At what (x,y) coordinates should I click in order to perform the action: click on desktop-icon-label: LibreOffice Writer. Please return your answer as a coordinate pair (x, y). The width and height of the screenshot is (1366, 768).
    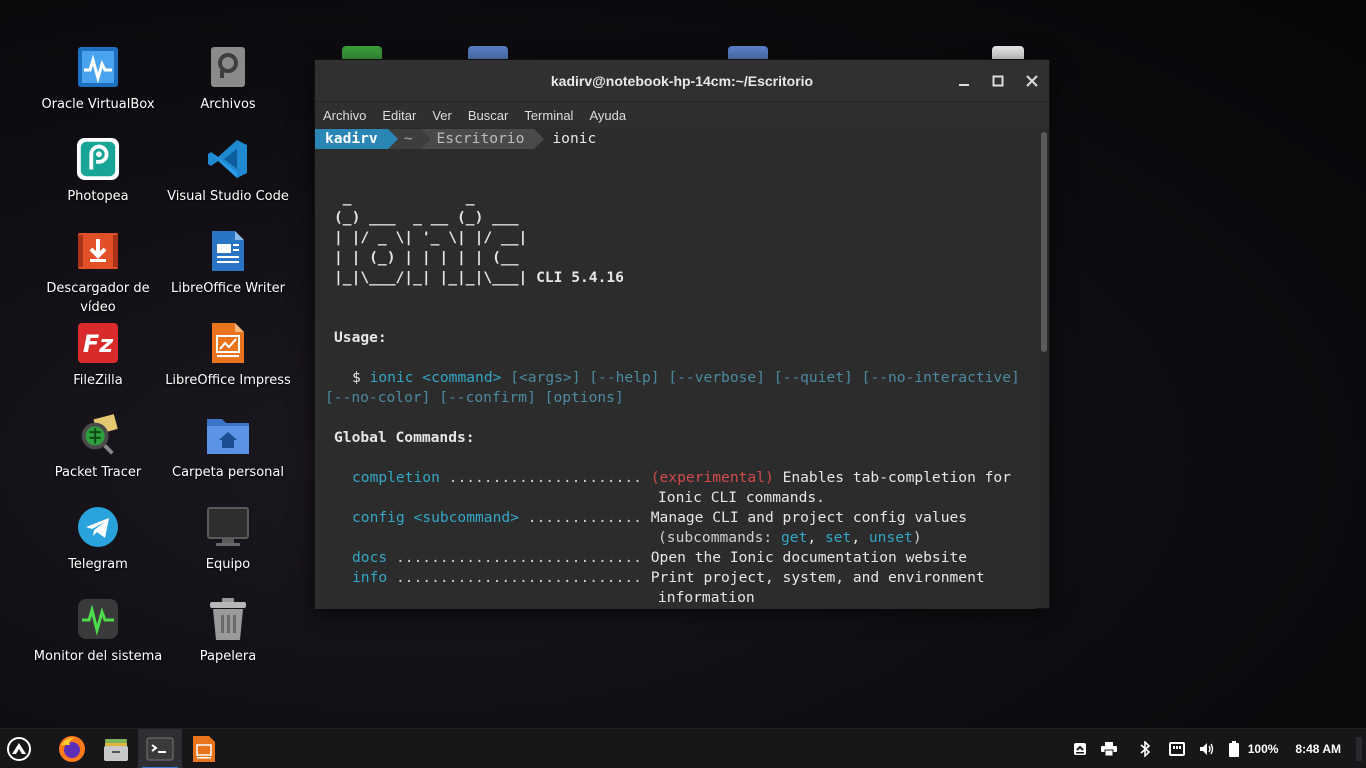
    Looking at the image, I should click on (228, 288).